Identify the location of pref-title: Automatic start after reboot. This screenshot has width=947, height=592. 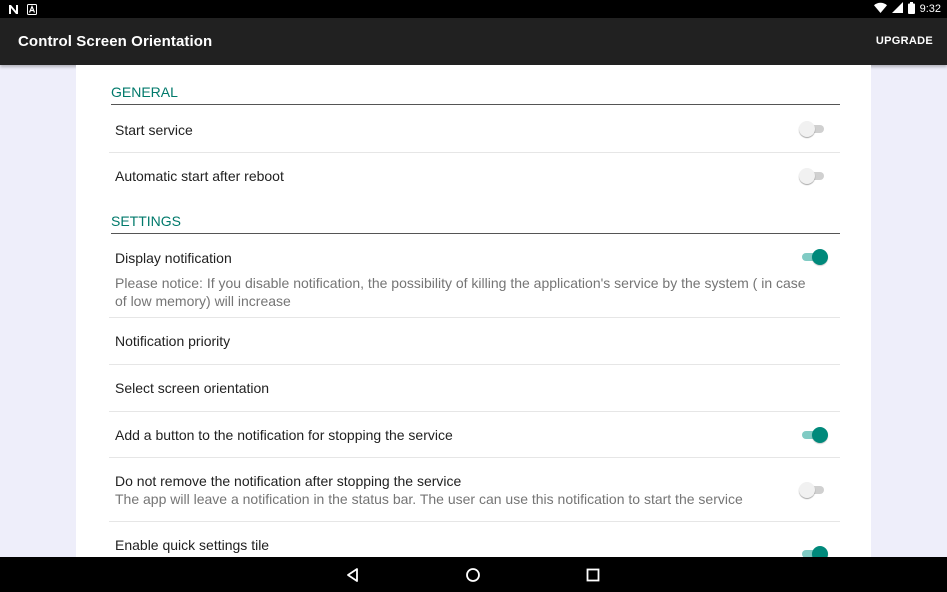
(199, 176).